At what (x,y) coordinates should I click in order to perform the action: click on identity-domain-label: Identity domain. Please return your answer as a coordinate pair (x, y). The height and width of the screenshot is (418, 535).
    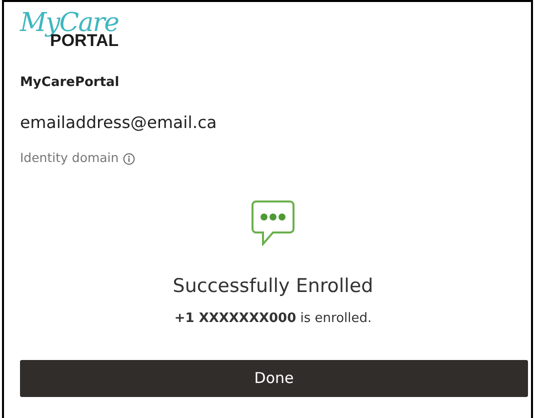
    Looking at the image, I should click on (69, 158).